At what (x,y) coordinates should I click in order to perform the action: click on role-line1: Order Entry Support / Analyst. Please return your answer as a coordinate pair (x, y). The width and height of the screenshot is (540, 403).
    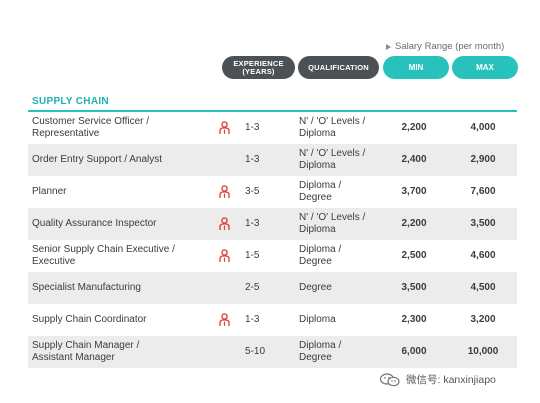
    Looking at the image, I should click on (97, 159).